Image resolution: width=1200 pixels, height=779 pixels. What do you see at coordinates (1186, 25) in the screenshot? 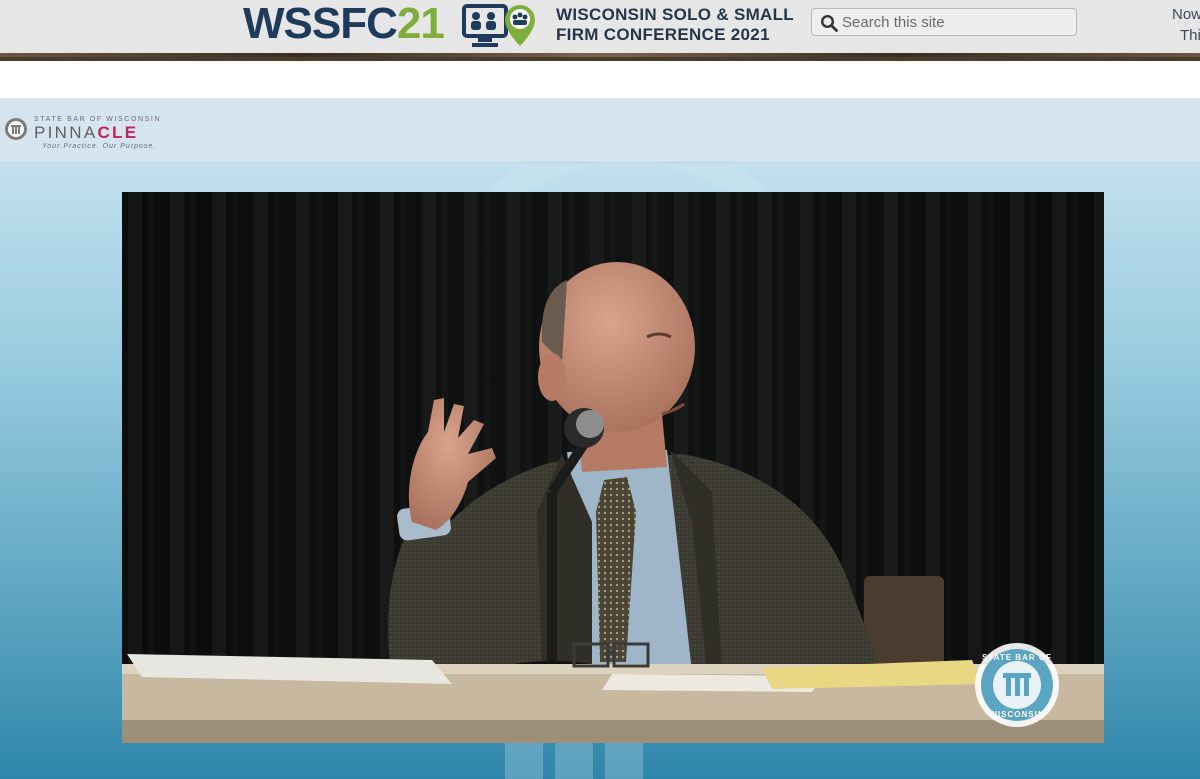
I see `banner-edge-link: Now Thi` at bounding box center [1186, 25].